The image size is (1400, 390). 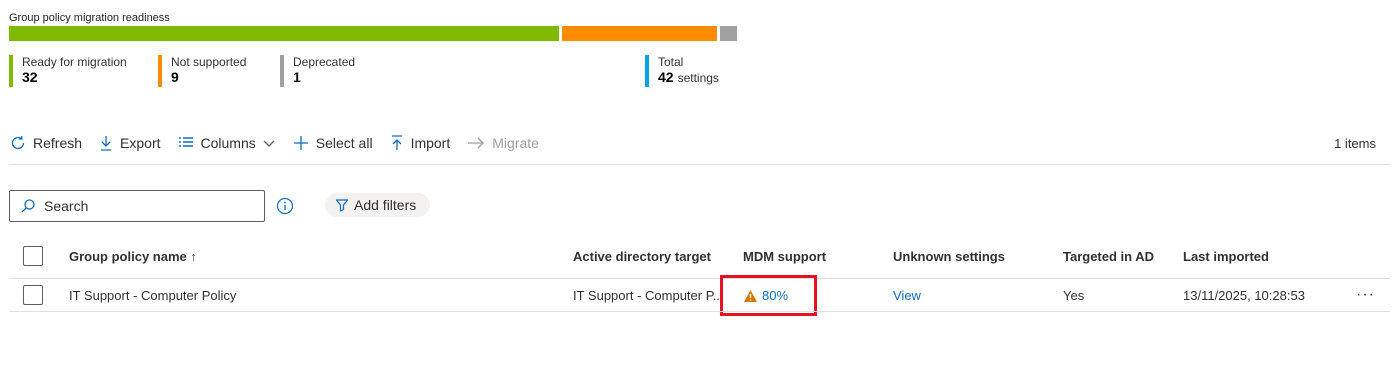 What do you see at coordinates (202, 71) in the screenshot?
I see `legend-not-supported: Not supported 9` at bounding box center [202, 71].